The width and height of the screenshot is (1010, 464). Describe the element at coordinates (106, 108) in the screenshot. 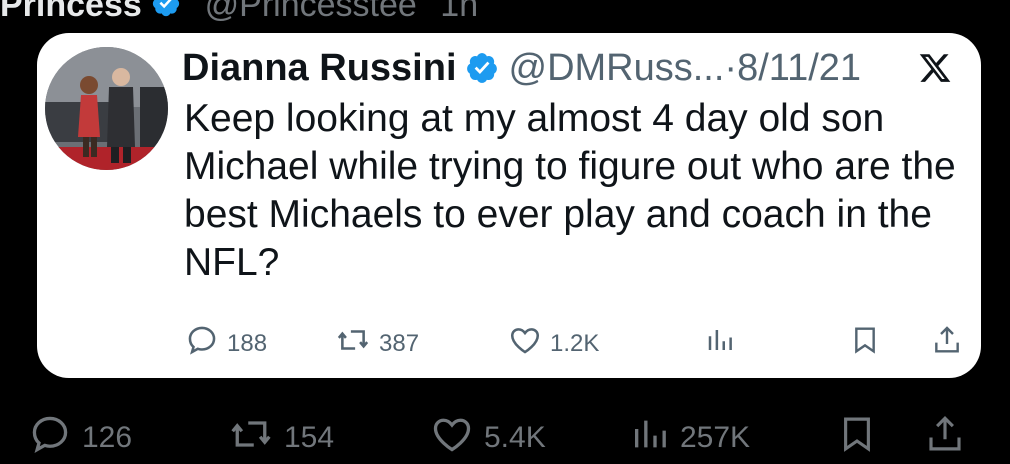

I see `avatar` at that location.